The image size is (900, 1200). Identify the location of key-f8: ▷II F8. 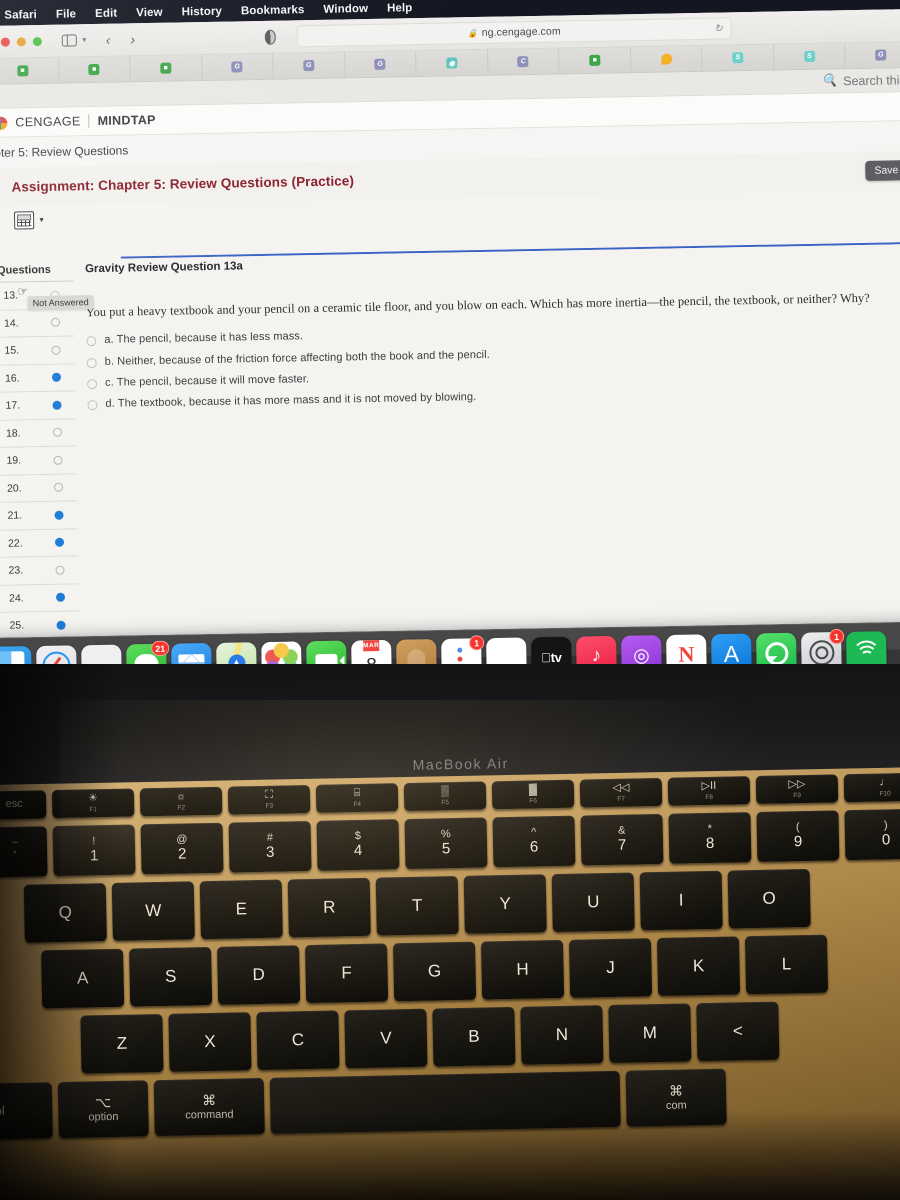
(709, 791).